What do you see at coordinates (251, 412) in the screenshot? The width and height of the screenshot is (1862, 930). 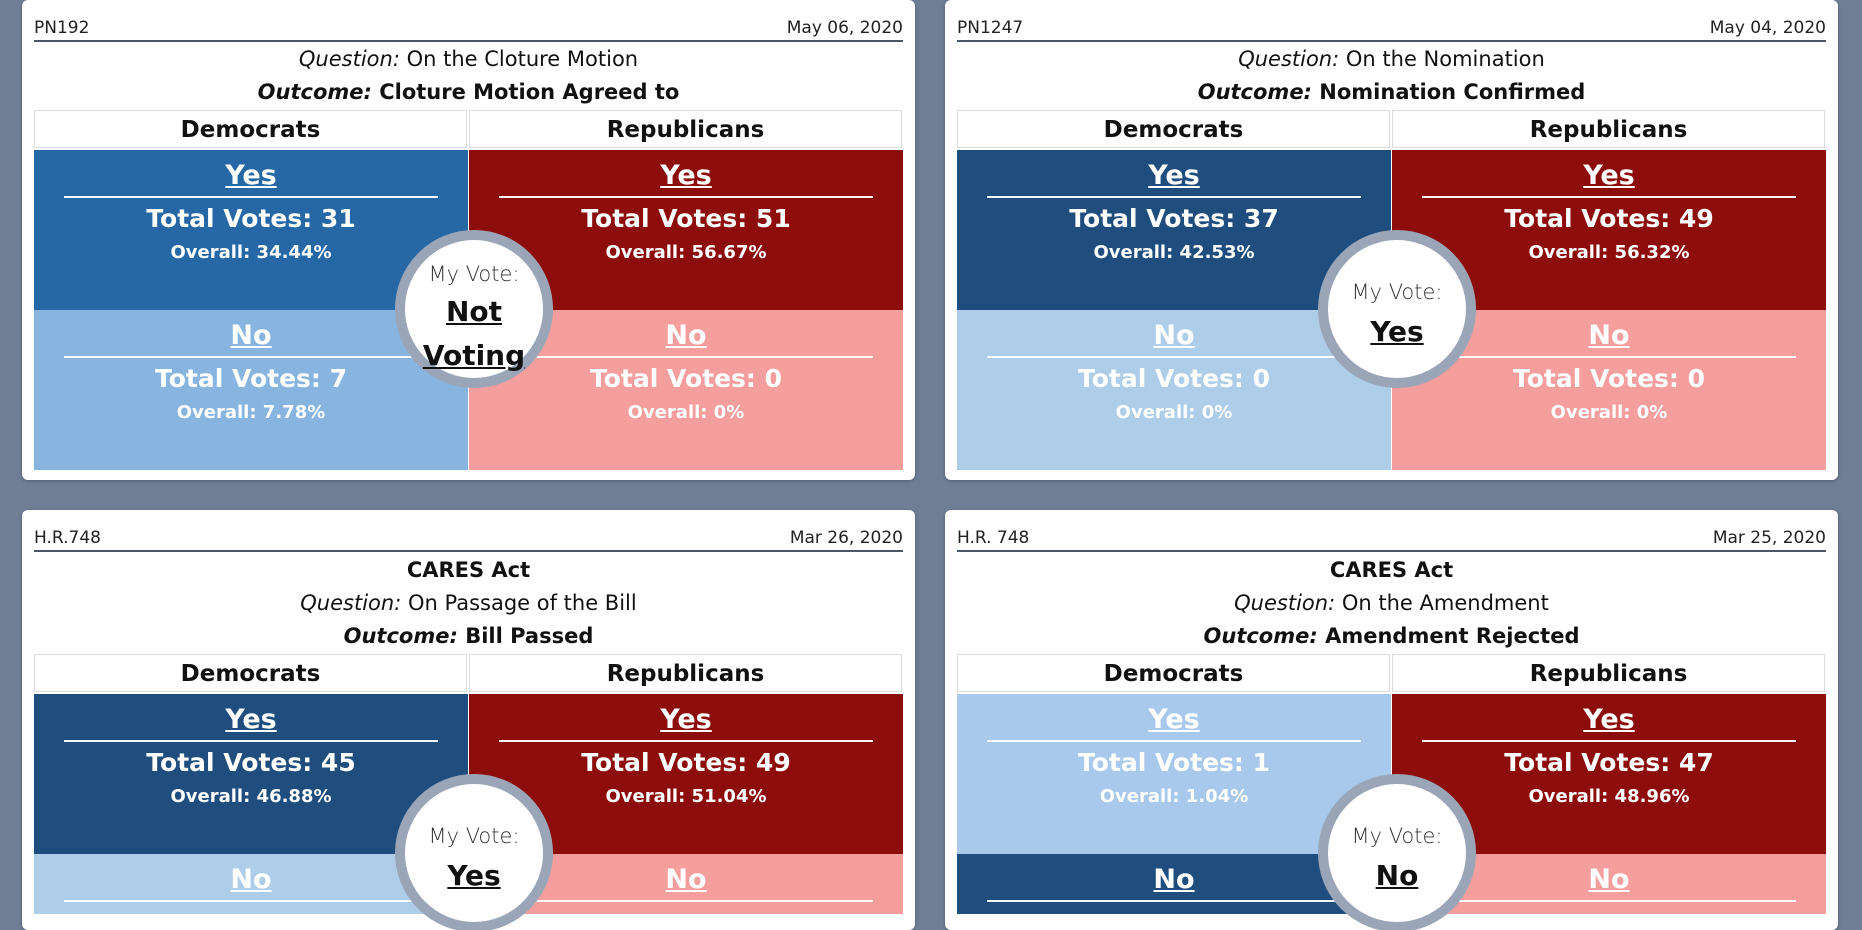 I see `dem-no-overall: Overall: 7.78%` at bounding box center [251, 412].